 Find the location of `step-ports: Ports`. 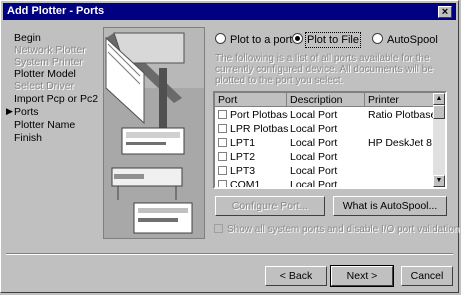

step-ports: Ports is located at coordinates (26, 112).